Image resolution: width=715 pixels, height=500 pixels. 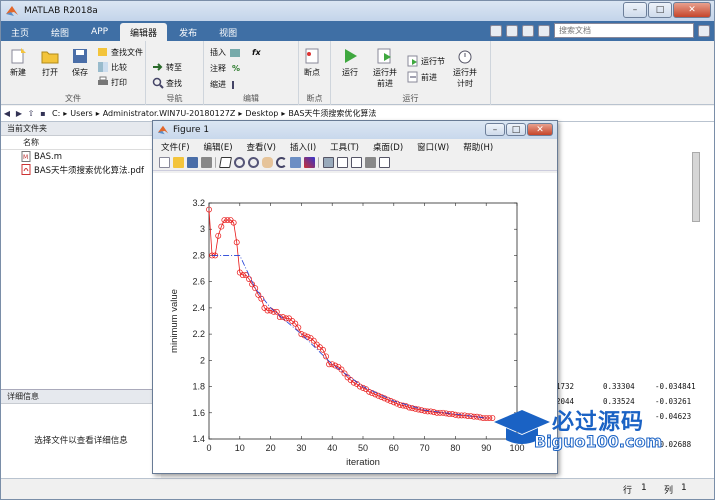 I want to click on open-button: 打开, so click(x=50, y=62).